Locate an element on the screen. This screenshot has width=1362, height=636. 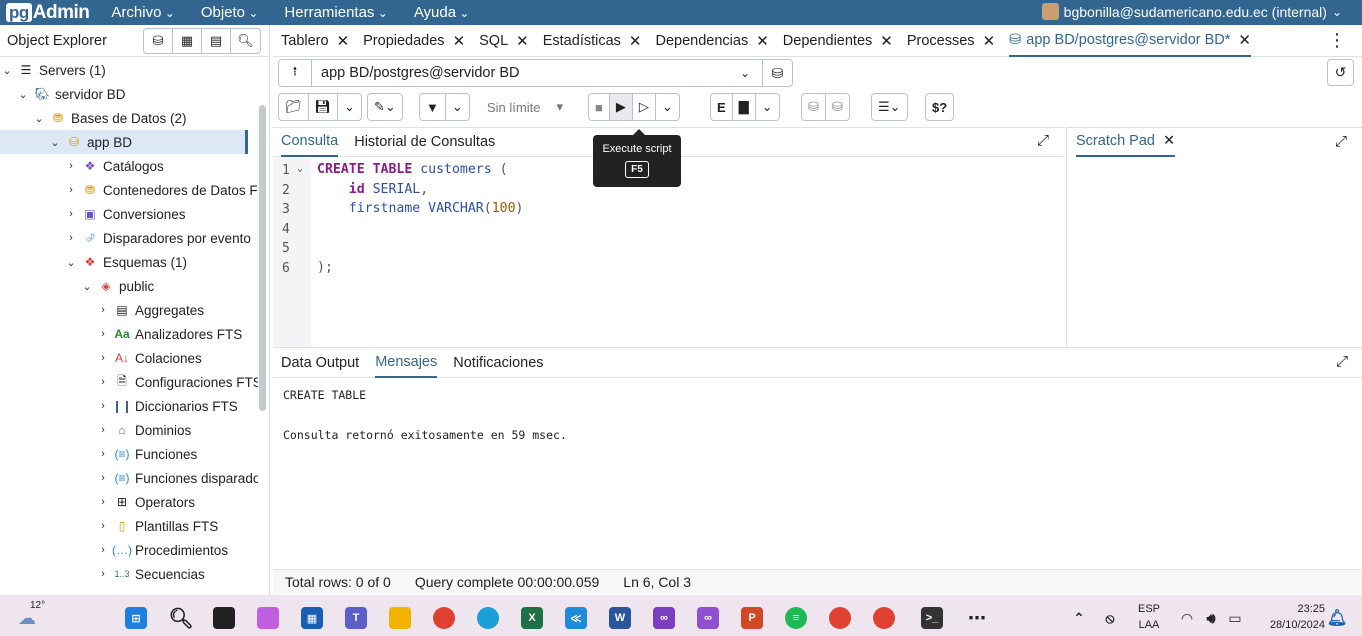
tab-propiedades: Propiedades ✕ is located at coordinates (414, 41).